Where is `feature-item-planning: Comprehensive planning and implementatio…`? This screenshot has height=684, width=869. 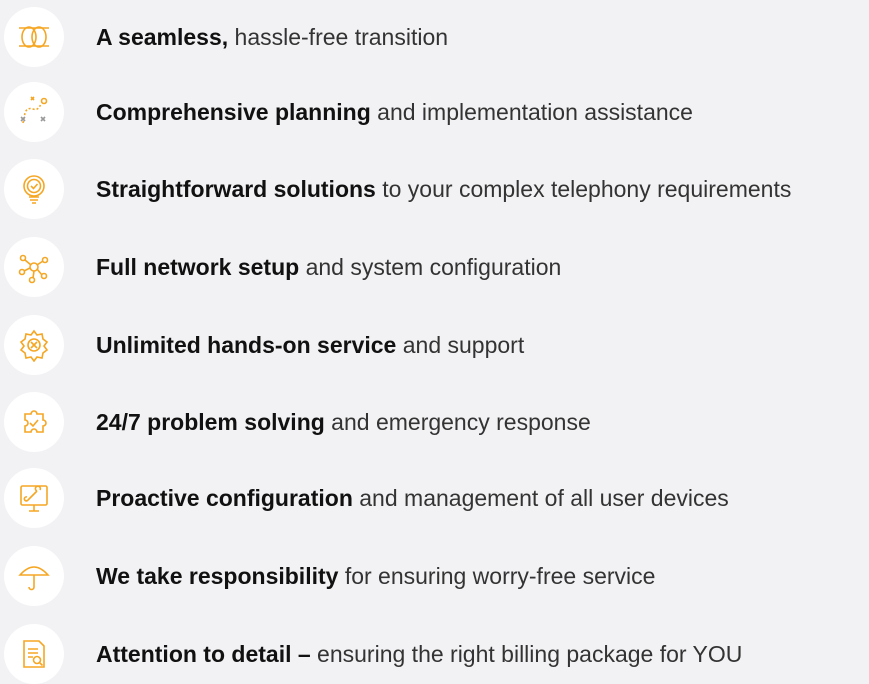
feature-item-planning: Comprehensive planning and implementatio… is located at coordinates (434, 112).